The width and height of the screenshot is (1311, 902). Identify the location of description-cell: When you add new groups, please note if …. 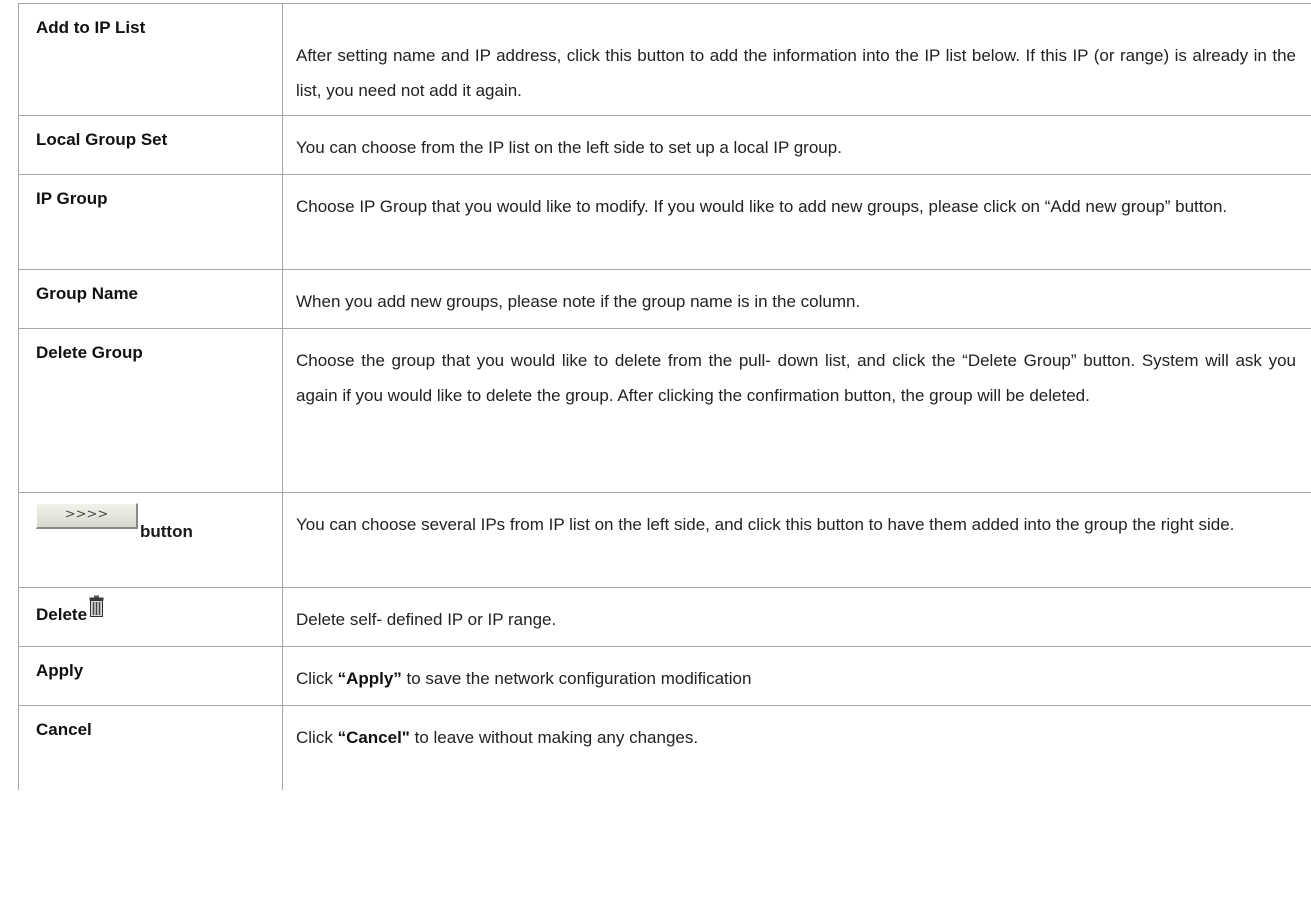
(796, 299).